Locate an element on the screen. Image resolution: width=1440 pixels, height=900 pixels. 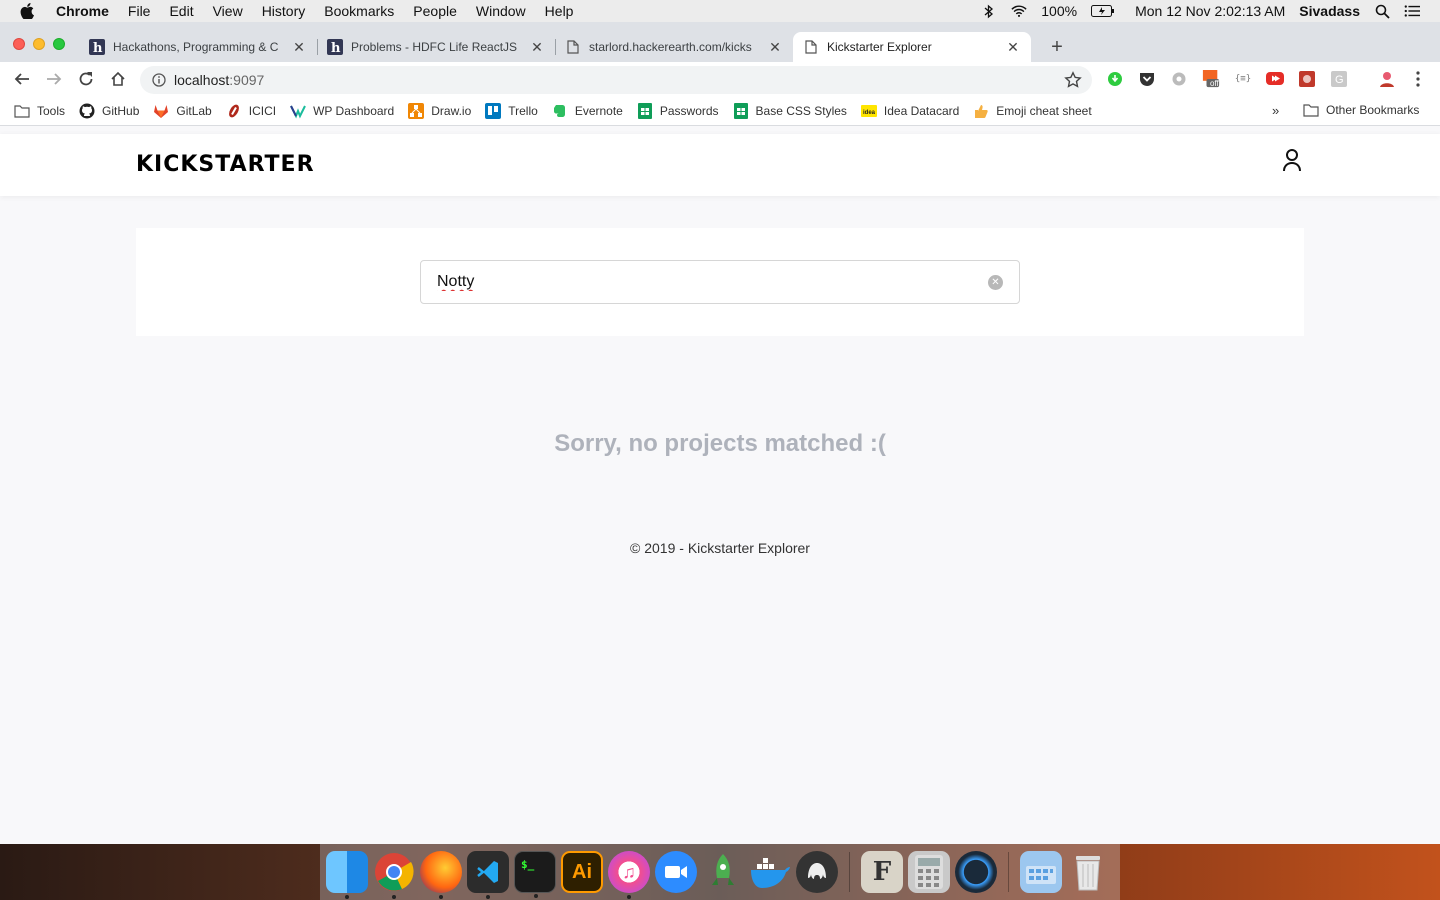
tab-kickstarter-explorer: Kickstarter Explorer ✕ is located at coordinates (912, 47).